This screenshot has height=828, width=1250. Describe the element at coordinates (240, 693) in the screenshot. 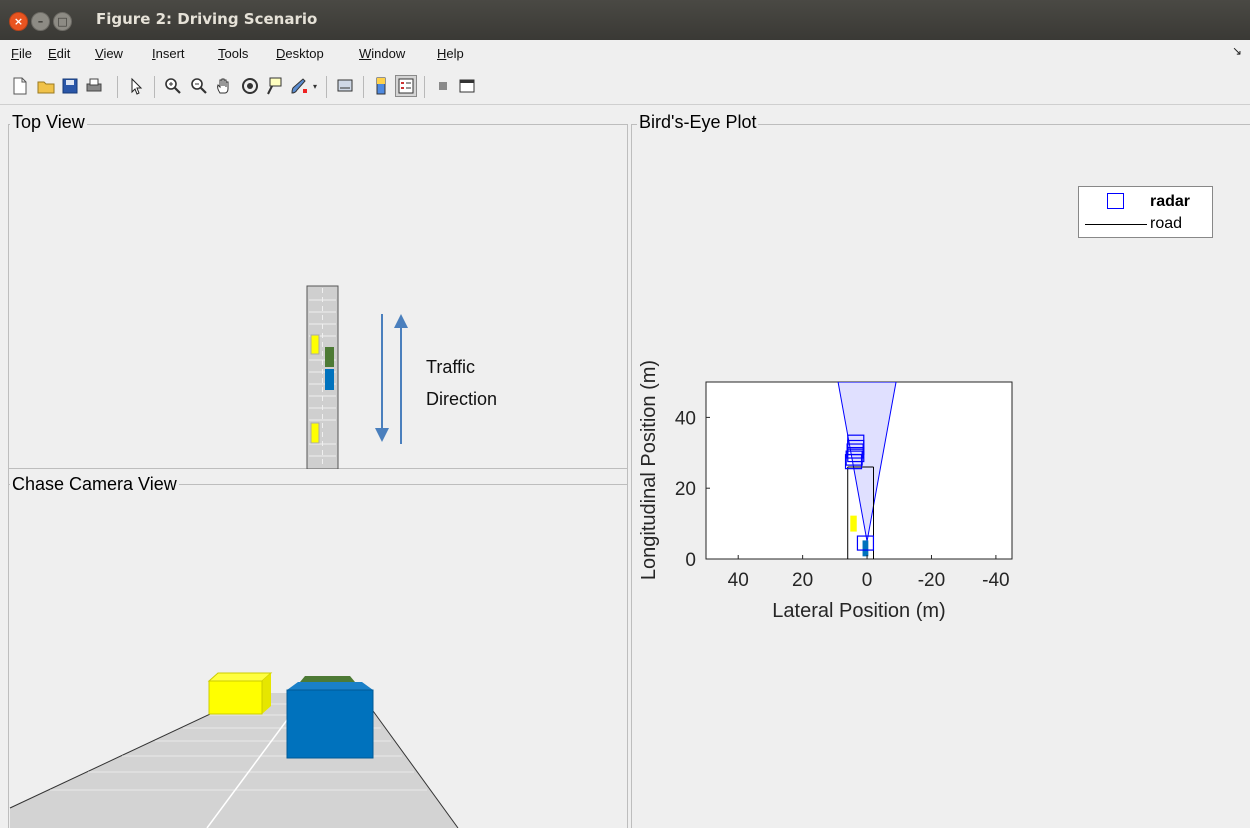

I see `chase-yellow-car` at that location.